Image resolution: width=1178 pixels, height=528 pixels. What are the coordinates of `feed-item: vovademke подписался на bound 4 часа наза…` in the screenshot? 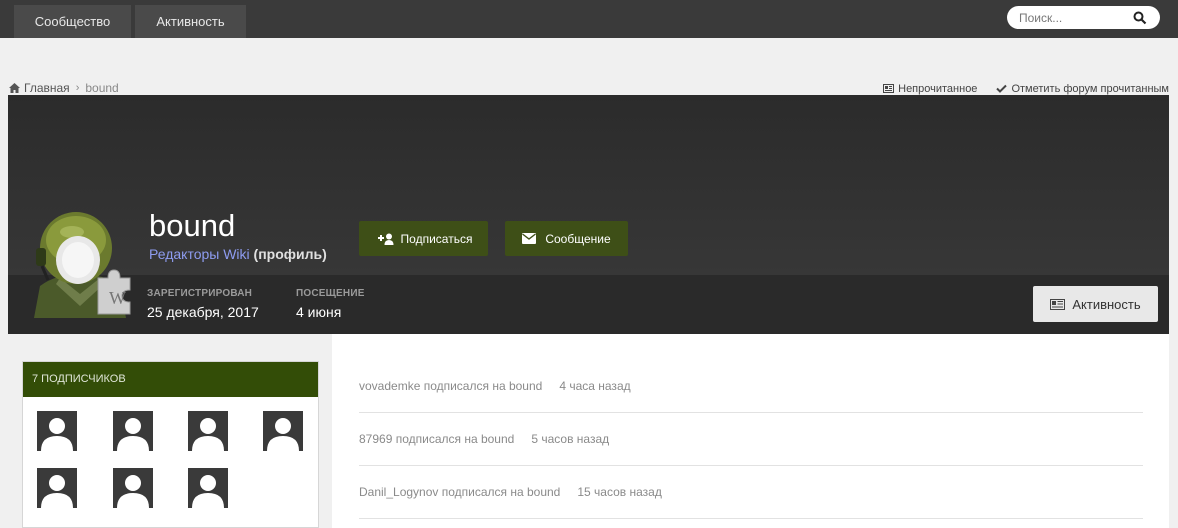 It's located at (751, 386).